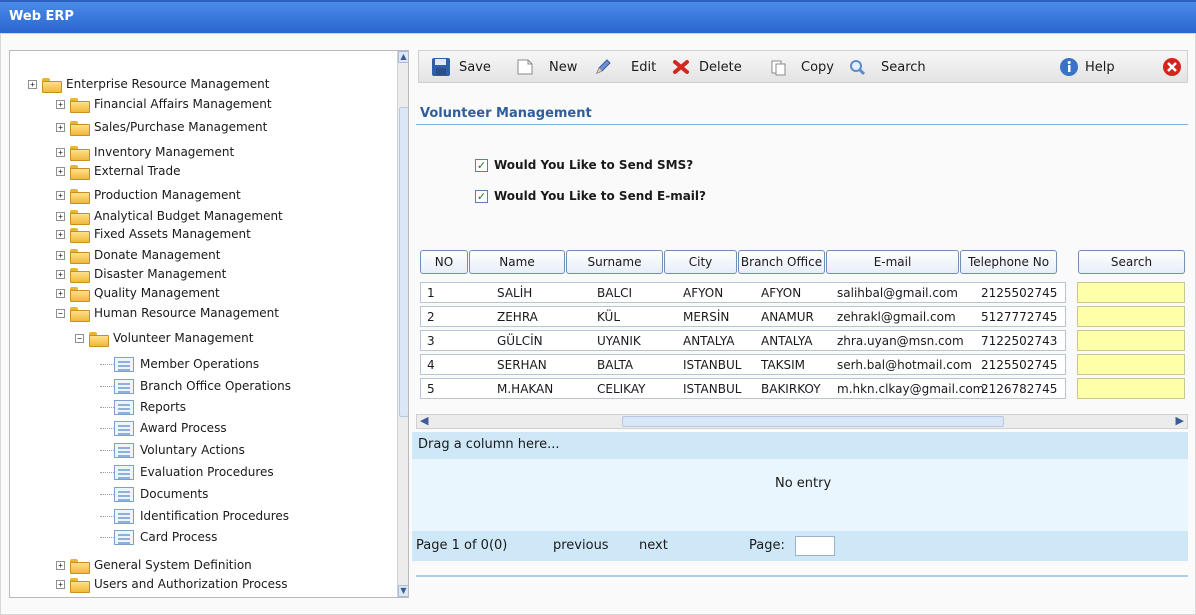 Image resolution: width=1196 pixels, height=615 pixels. Describe the element at coordinates (154, 565) in the screenshot. I see `tree-node-module: + General System Definition` at that location.